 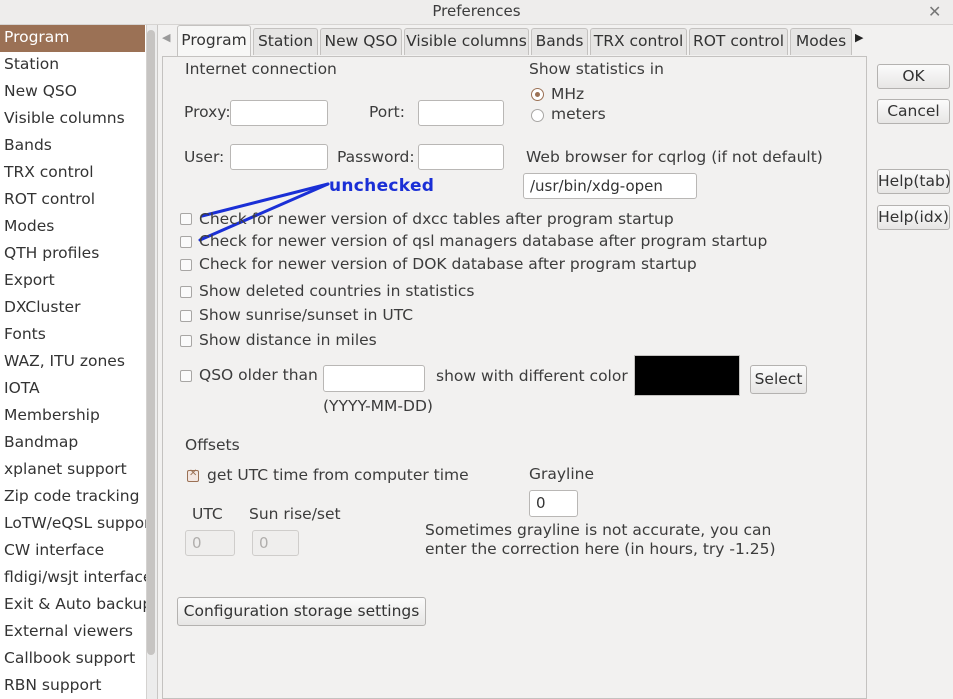 I want to click on annotation-unchecked-label: unchecked, so click(x=382, y=186).